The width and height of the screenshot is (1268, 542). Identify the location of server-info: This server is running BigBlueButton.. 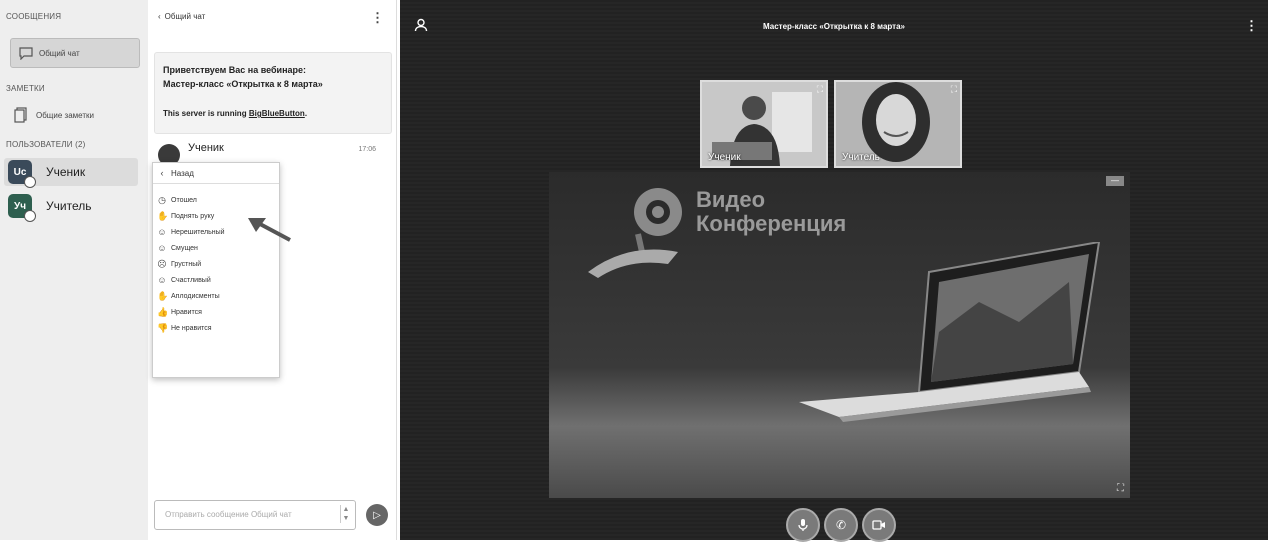
(235, 113).